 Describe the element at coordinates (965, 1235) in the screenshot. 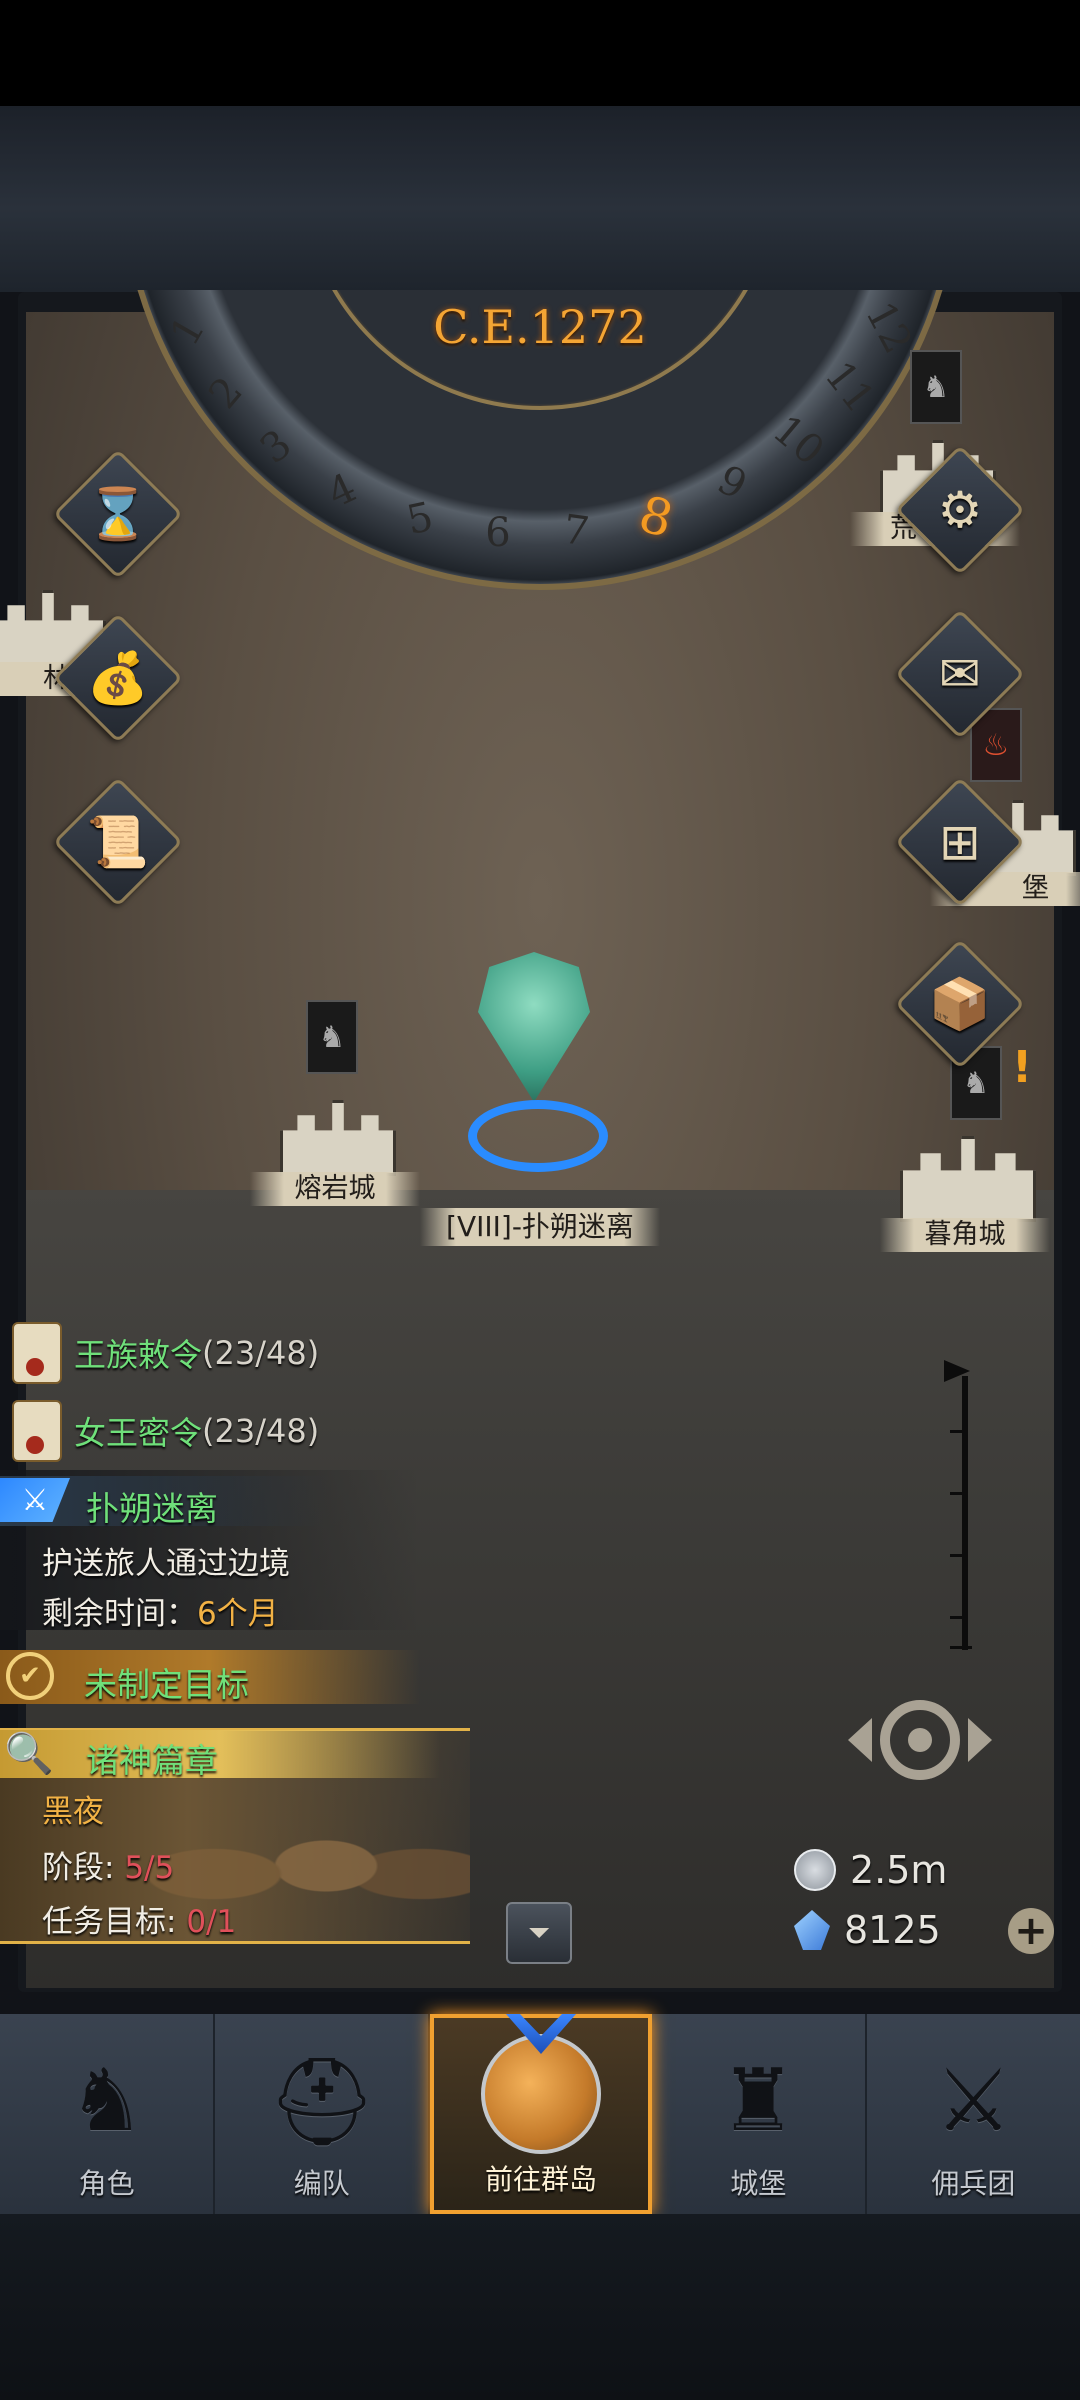

I see `town-label: 暮角城` at that location.